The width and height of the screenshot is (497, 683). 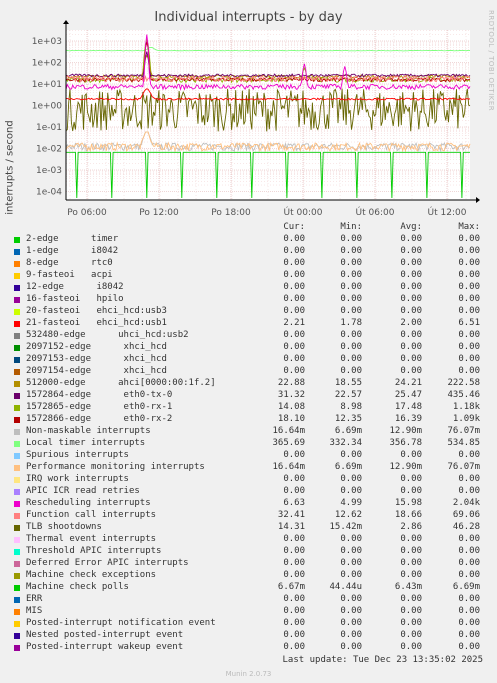 I want to click on legend-series-name: Local timer interrupts, so click(x=86, y=443).